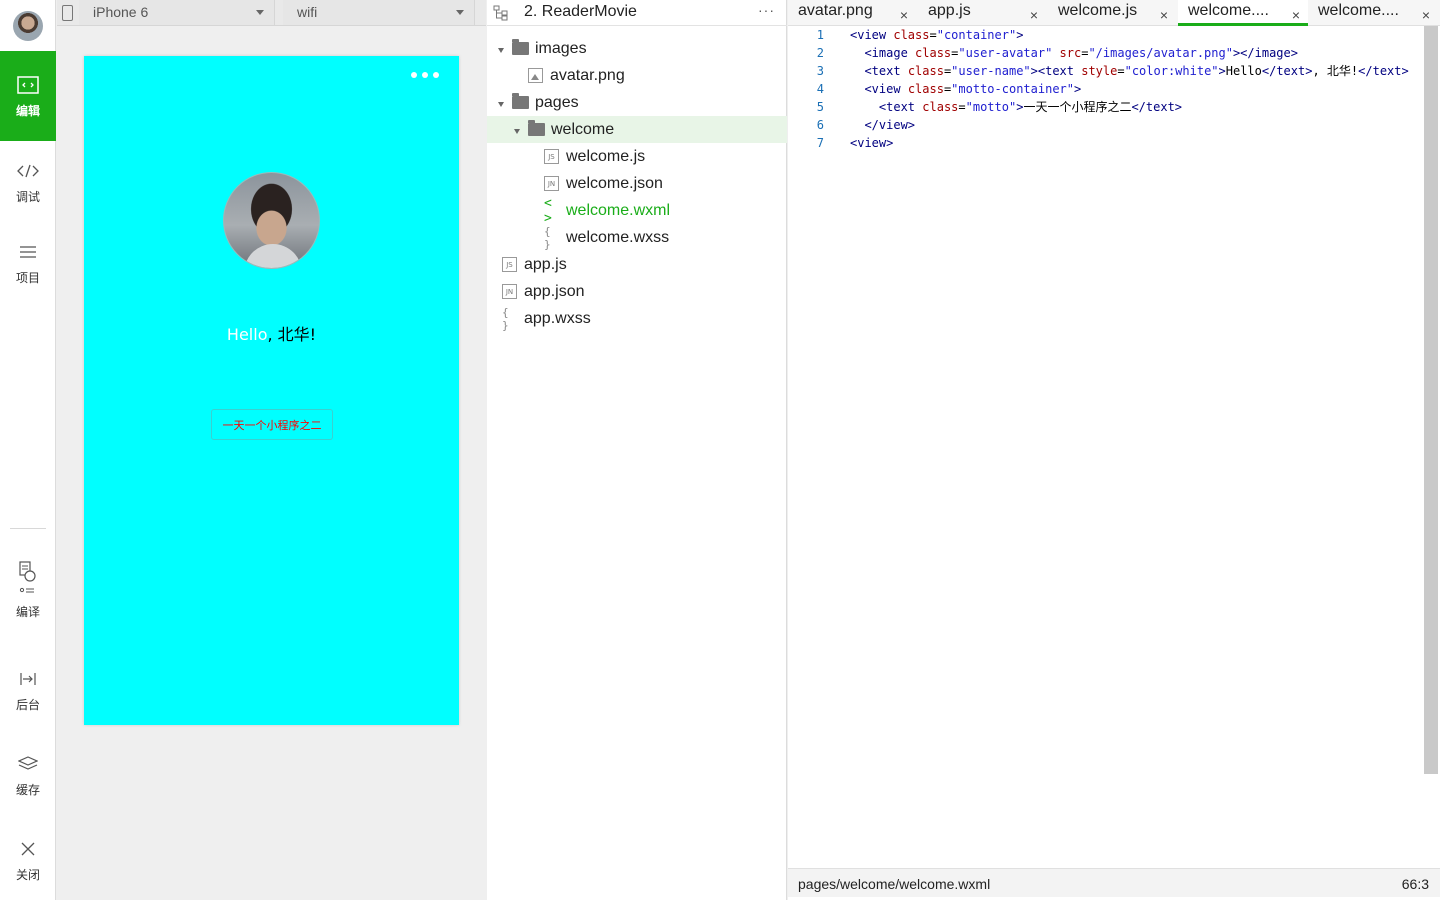 The image size is (1440, 900). I want to click on status-bar: pages/welcome/welcome.wxml 66:3, so click(1114, 882).